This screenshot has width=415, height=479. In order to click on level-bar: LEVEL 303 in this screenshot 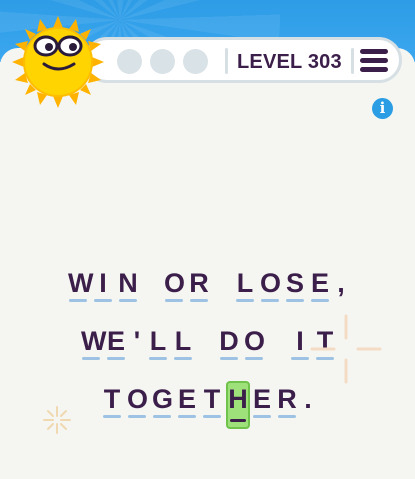, I will do `click(243, 60)`.